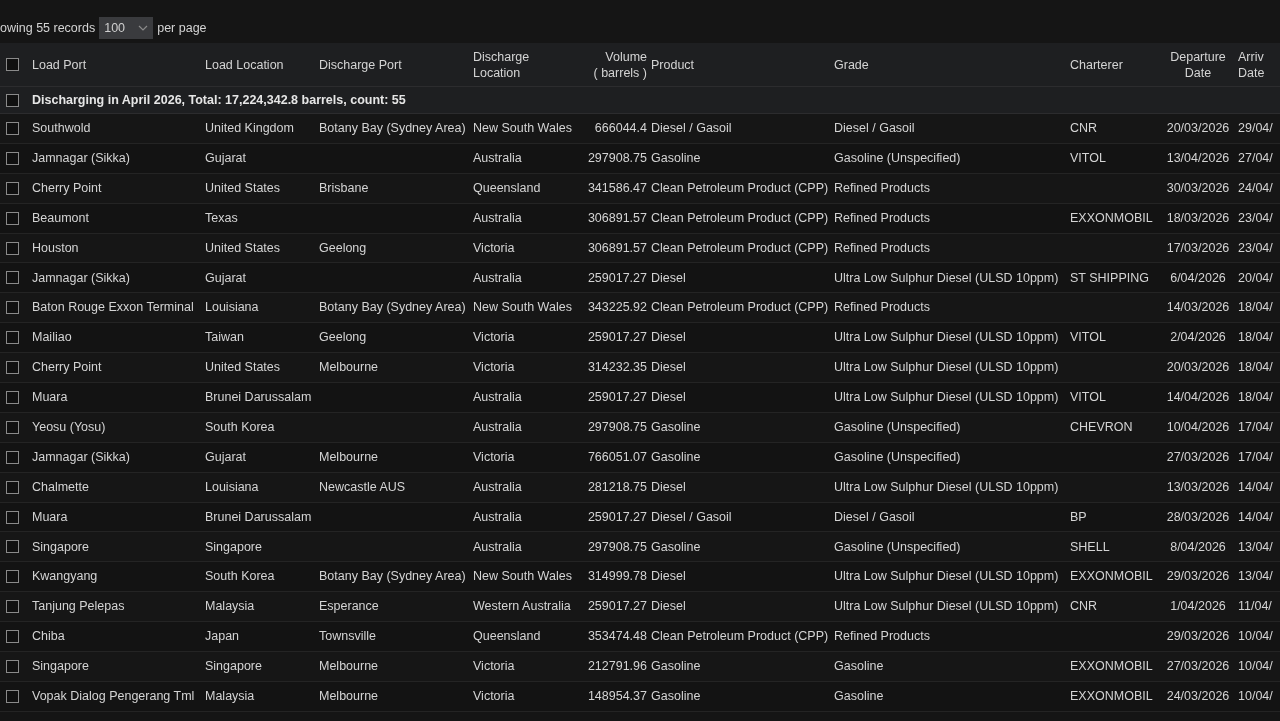  I want to click on table-cell-text: Brisbane, so click(344, 188).